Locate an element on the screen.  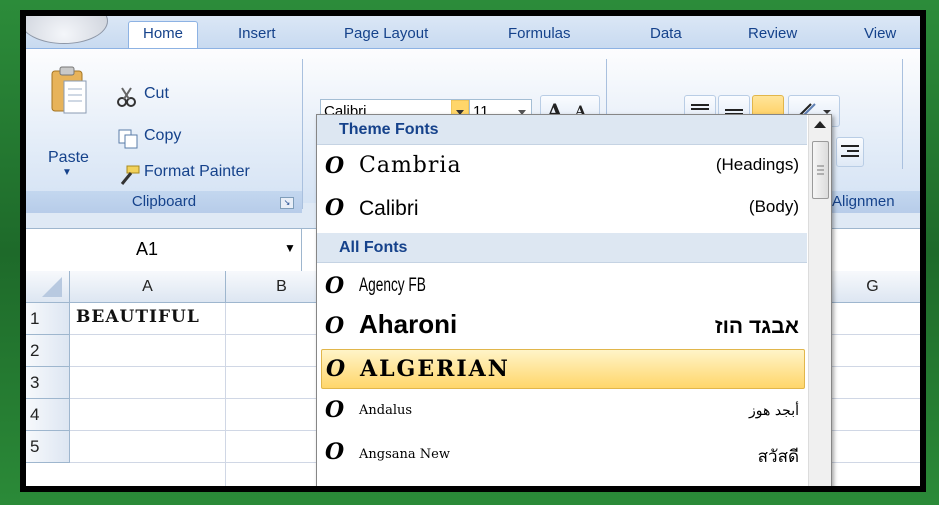
font-option-label: Agency FB is located at coordinates (392, 285).